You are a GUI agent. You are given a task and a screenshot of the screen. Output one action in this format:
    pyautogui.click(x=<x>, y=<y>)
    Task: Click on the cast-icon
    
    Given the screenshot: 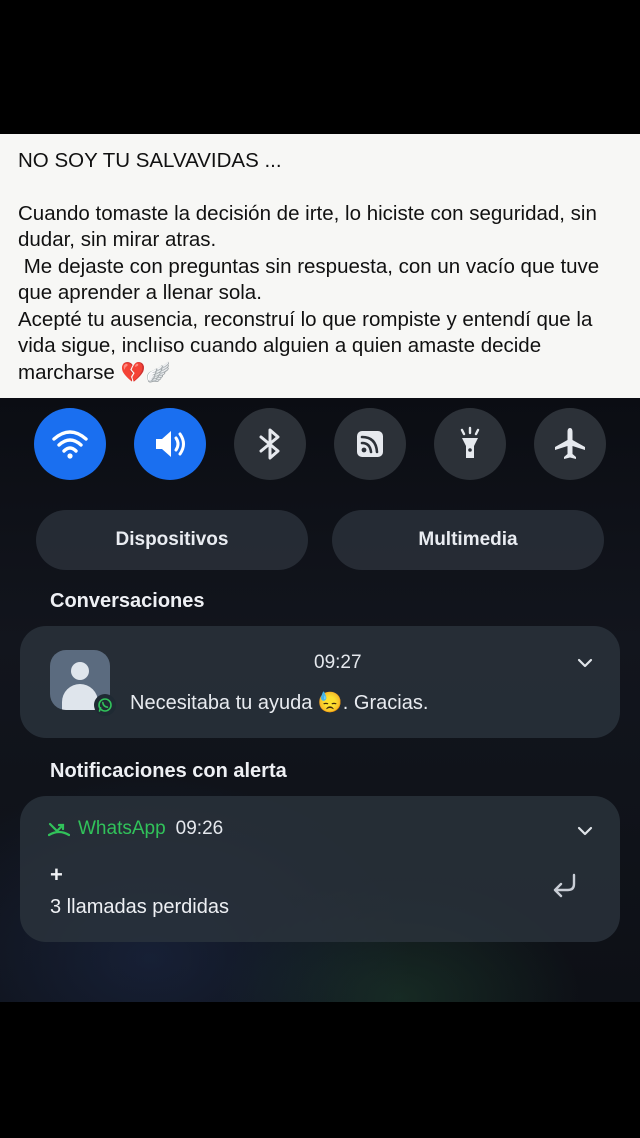 What is the action you would take?
    pyautogui.click(x=370, y=444)
    